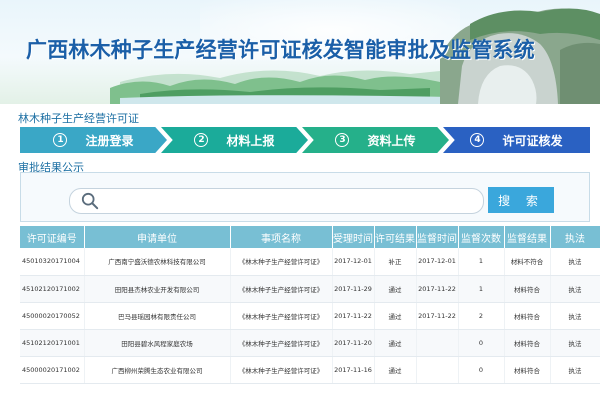  Describe the element at coordinates (280, 50) in the screenshot. I see `page-title: 广西林木种子生产经营许可证核发智能审批及监管系统` at that location.